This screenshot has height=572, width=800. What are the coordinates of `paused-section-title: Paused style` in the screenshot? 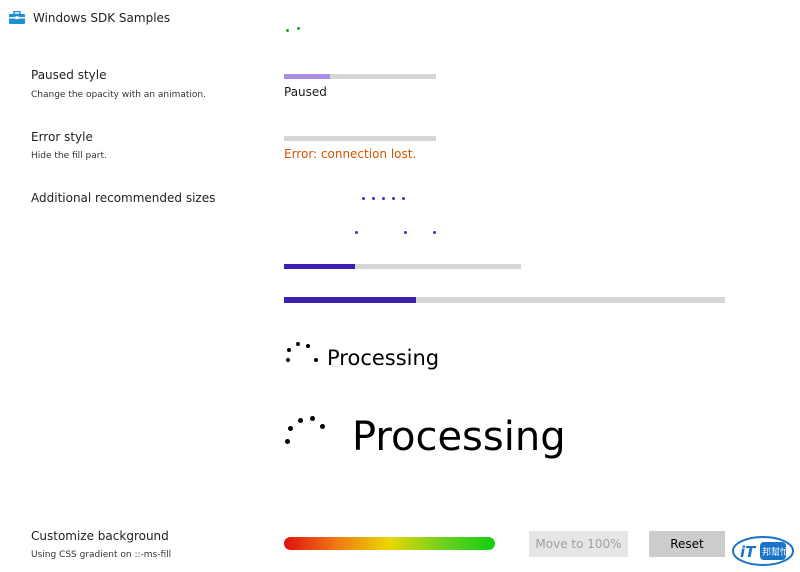 It's located at (69, 75).